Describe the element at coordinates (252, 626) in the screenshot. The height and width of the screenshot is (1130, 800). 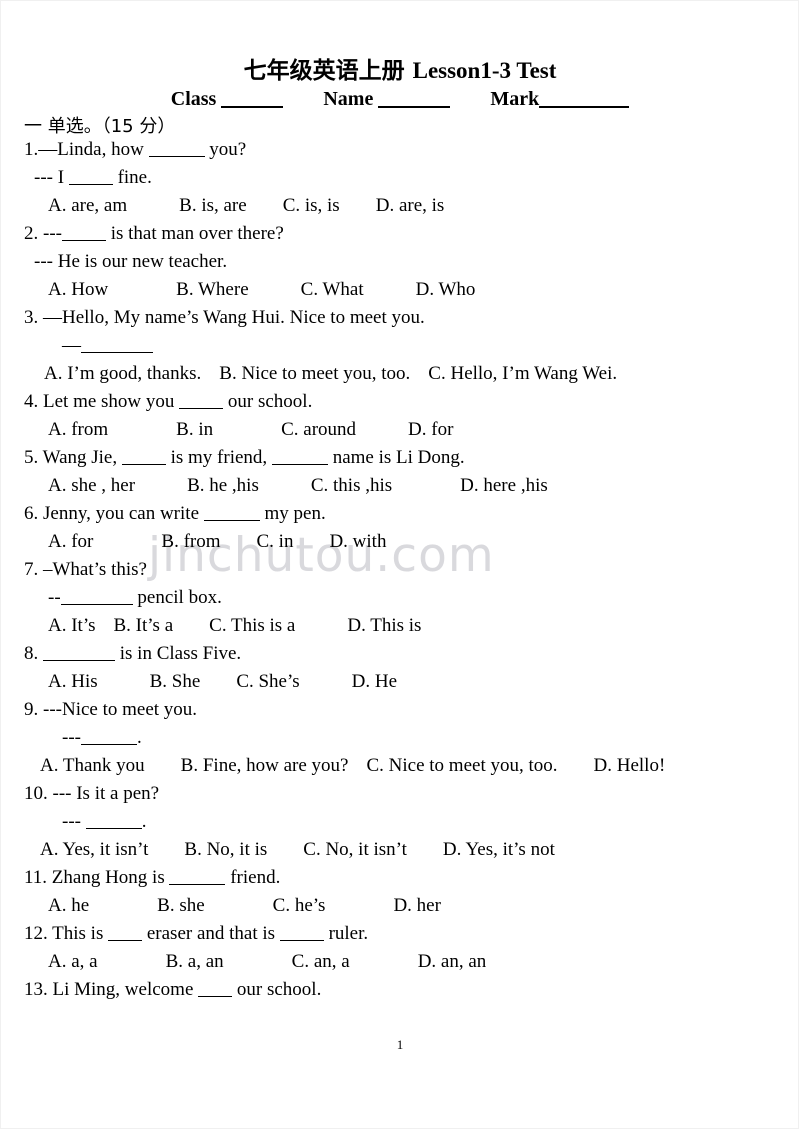
I see `q7-option-c: C. This is a` at that location.